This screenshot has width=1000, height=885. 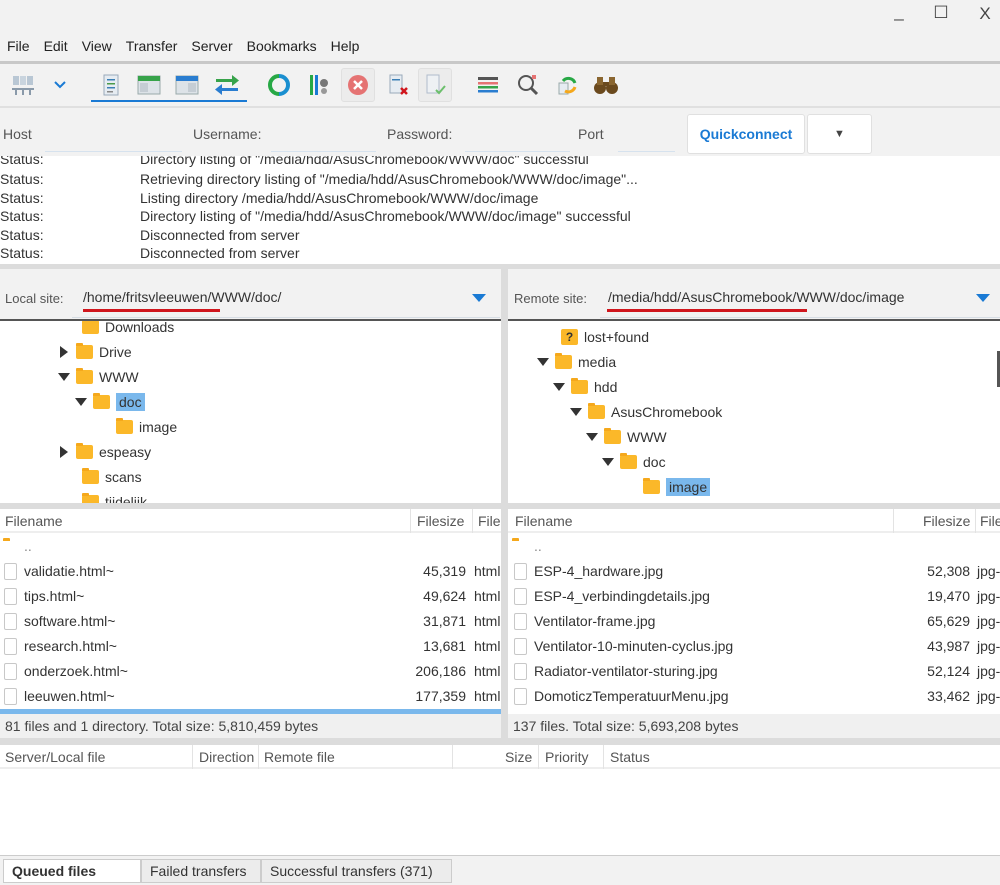 I want to click on quickconnect-dropdown-button: ▼, so click(x=839, y=134).